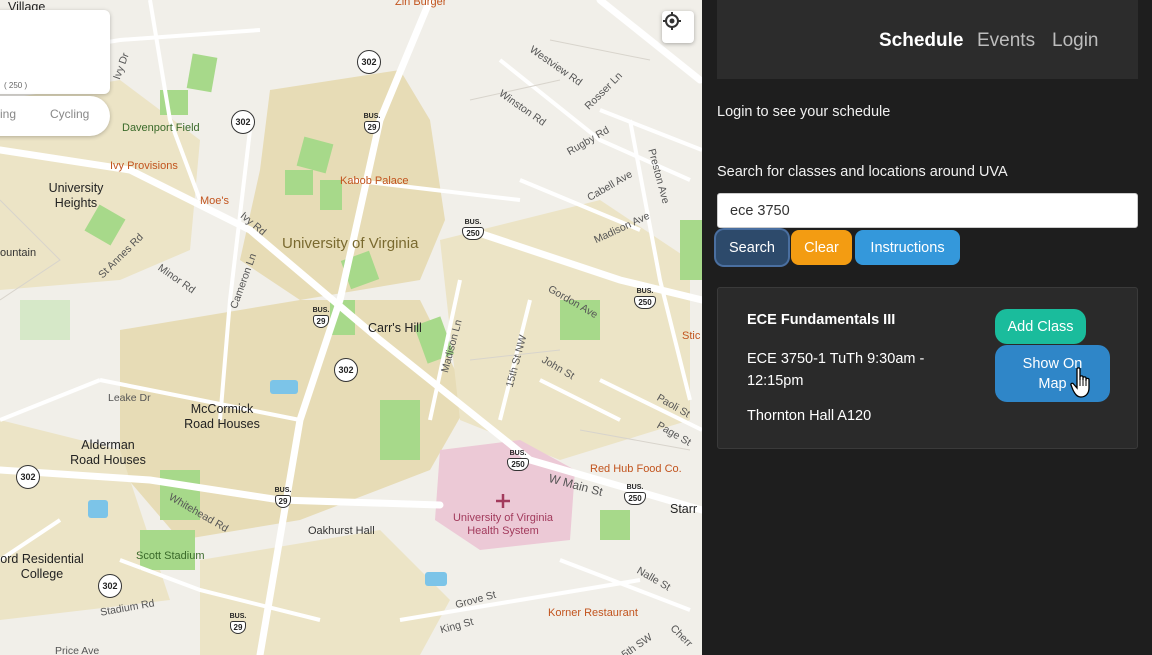 This screenshot has width=1152, height=655. Describe the element at coordinates (809, 416) in the screenshot. I see `course-location: Thornton Hall A120` at that location.